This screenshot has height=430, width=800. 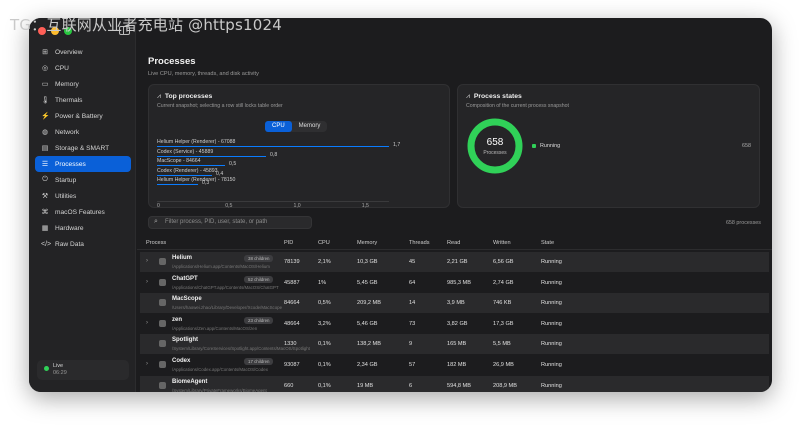 I want to click on column-header-read: Read, so click(x=453, y=243).